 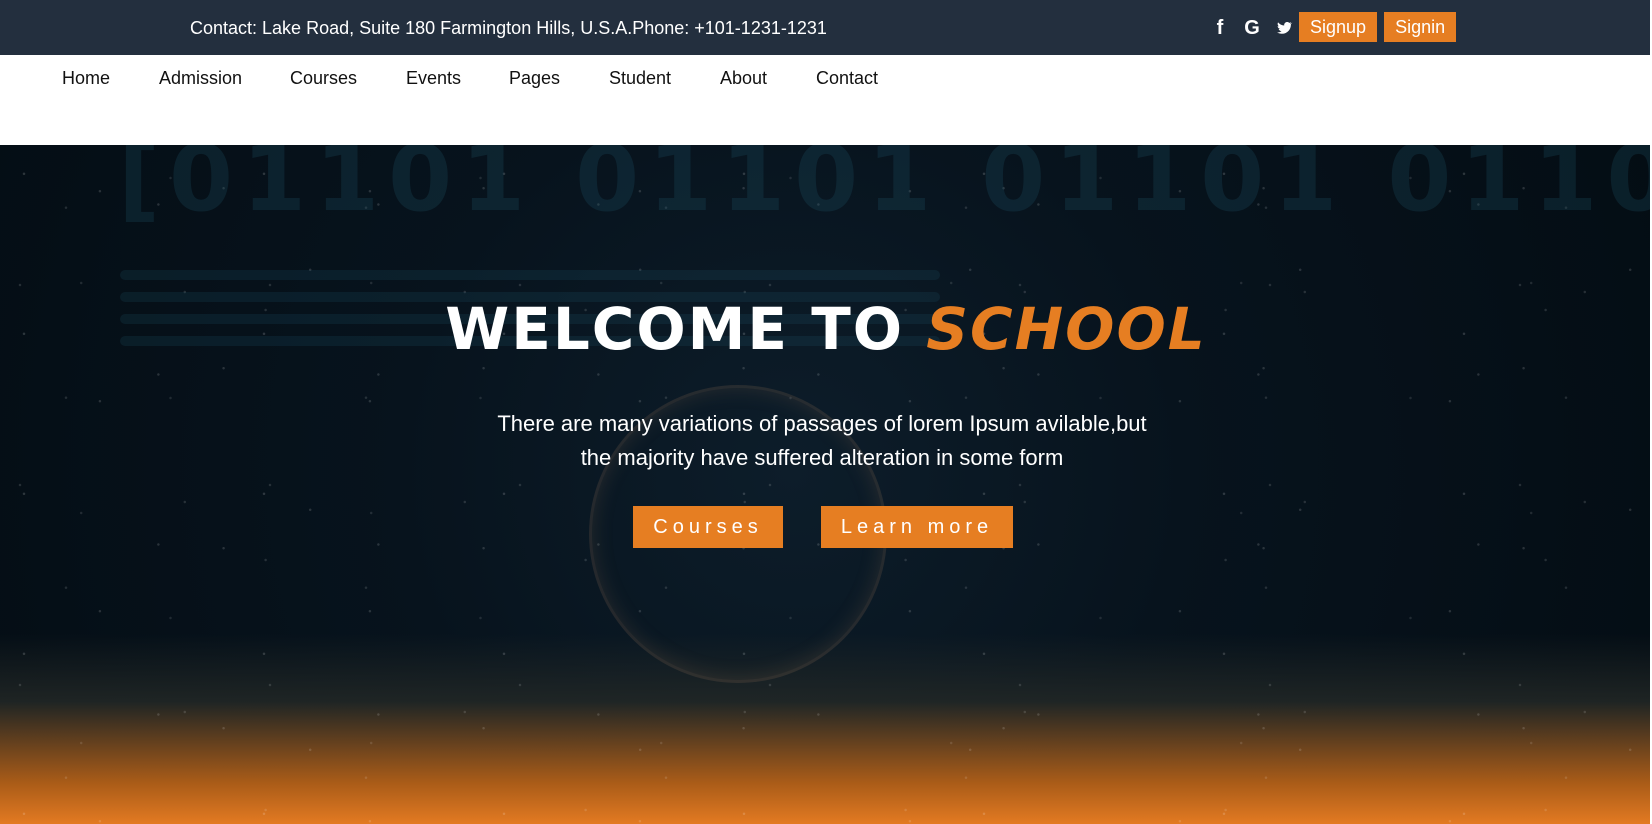 I want to click on nav-home: Home, so click(x=86, y=78).